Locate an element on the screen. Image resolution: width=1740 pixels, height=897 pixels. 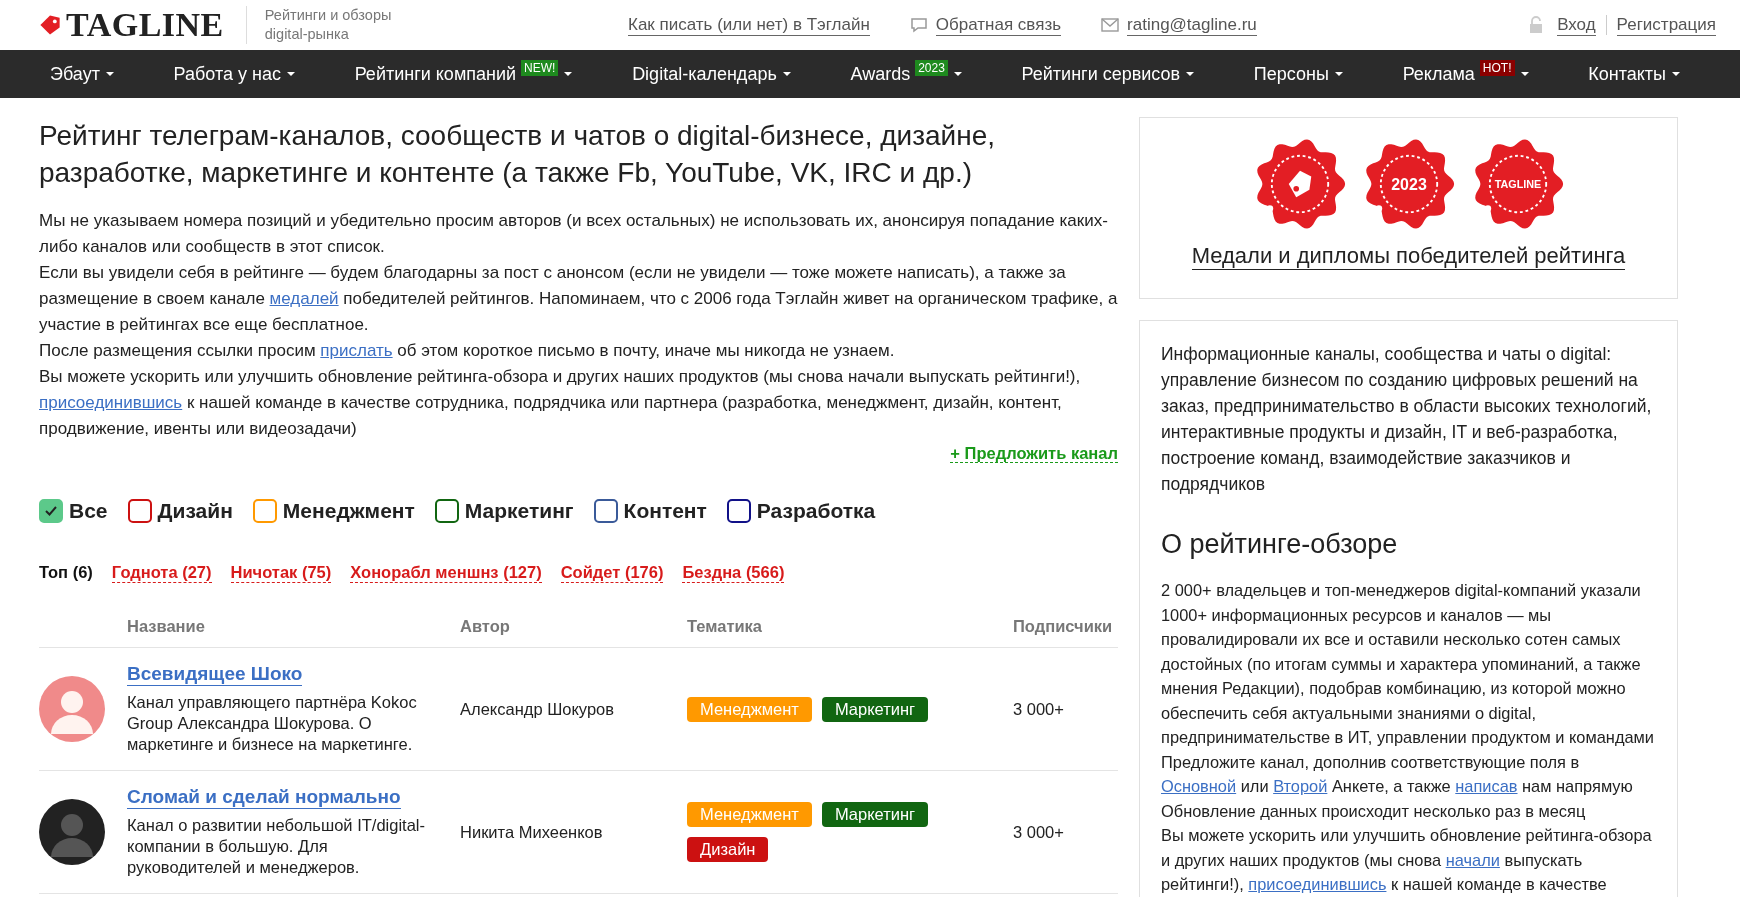
tier-tab: Ничотак (75) is located at coordinates (281, 573).